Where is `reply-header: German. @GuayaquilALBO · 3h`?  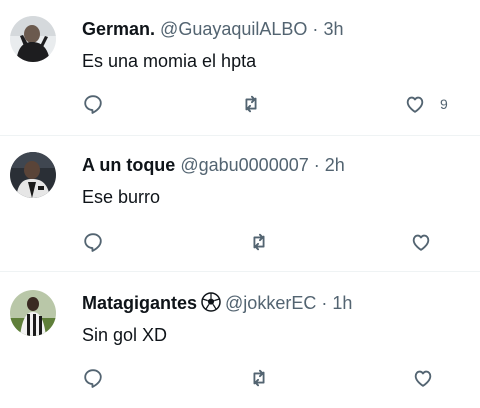 reply-header: German. @GuayaquilALBO · 3h is located at coordinates (212, 29).